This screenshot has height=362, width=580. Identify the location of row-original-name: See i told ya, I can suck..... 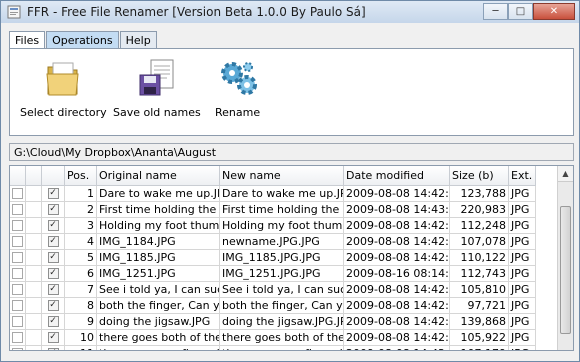
(158, 290).